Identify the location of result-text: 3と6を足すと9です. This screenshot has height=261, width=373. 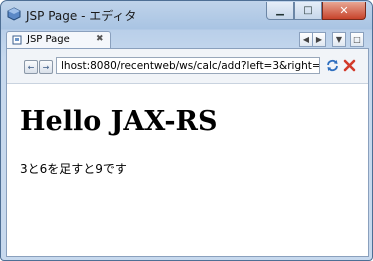
(73, 169).